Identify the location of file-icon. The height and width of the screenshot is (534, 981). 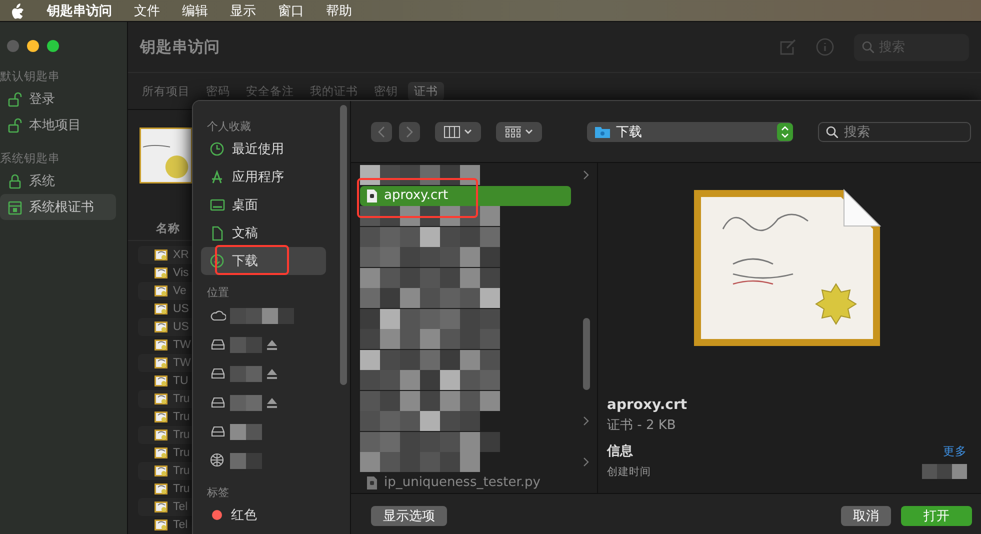
(372, 483).